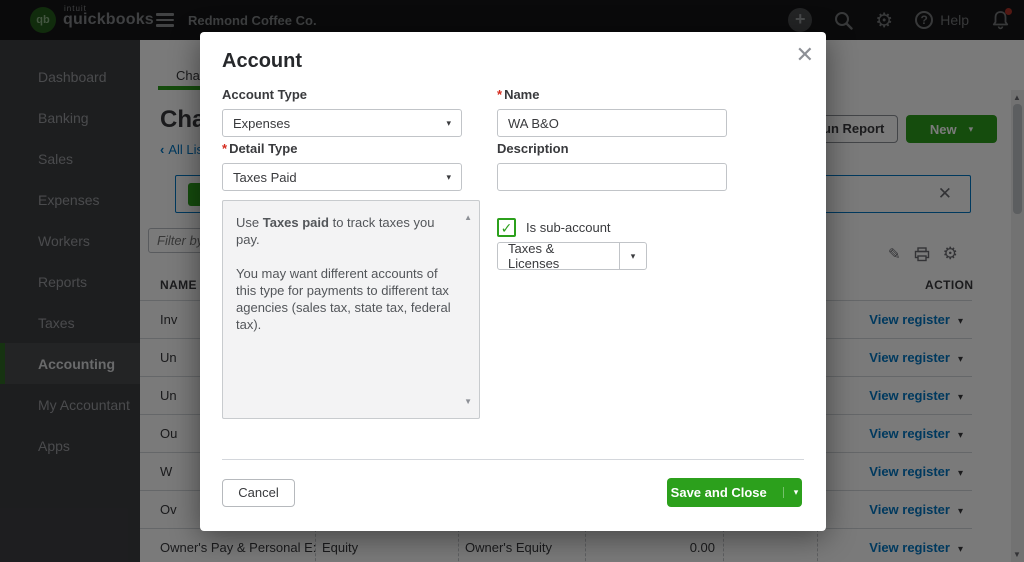 This screenshot has height=562, width=1024. Describe the element at coordinates (612, 123) in the screenshot. I see `name-input` at that location.